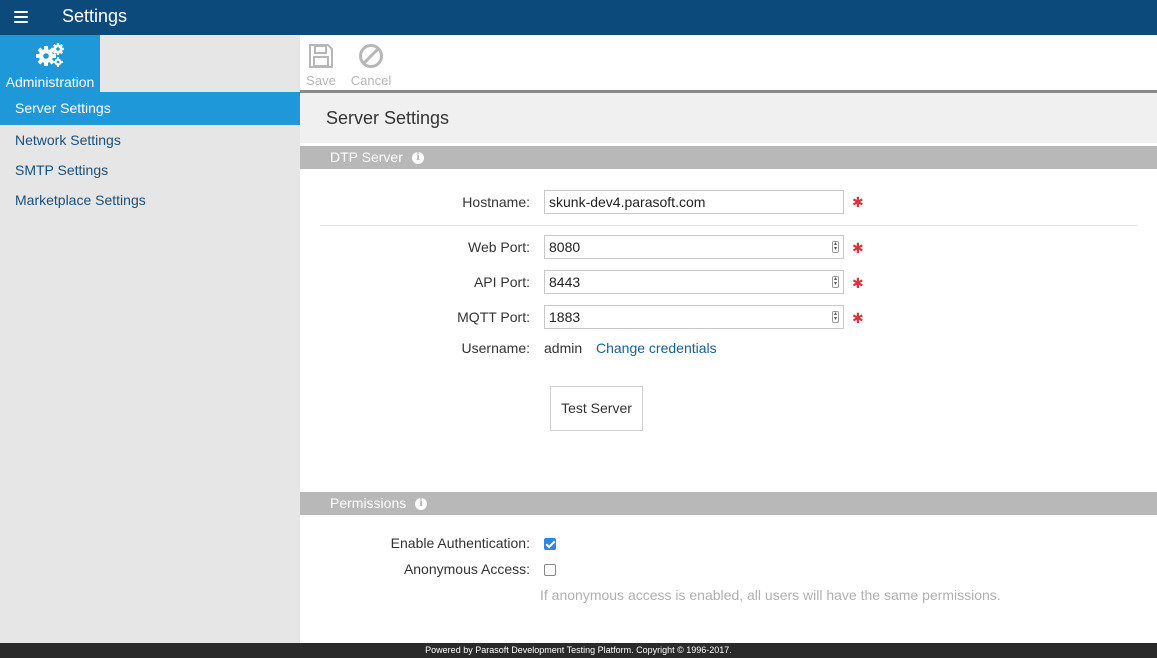 The width and height of the screenshot is (1157, 658). What do you see at coordinates (496, 202) in the screenshot?
I see `hostname-label: Hostname:` at bounding box center [496, 202].